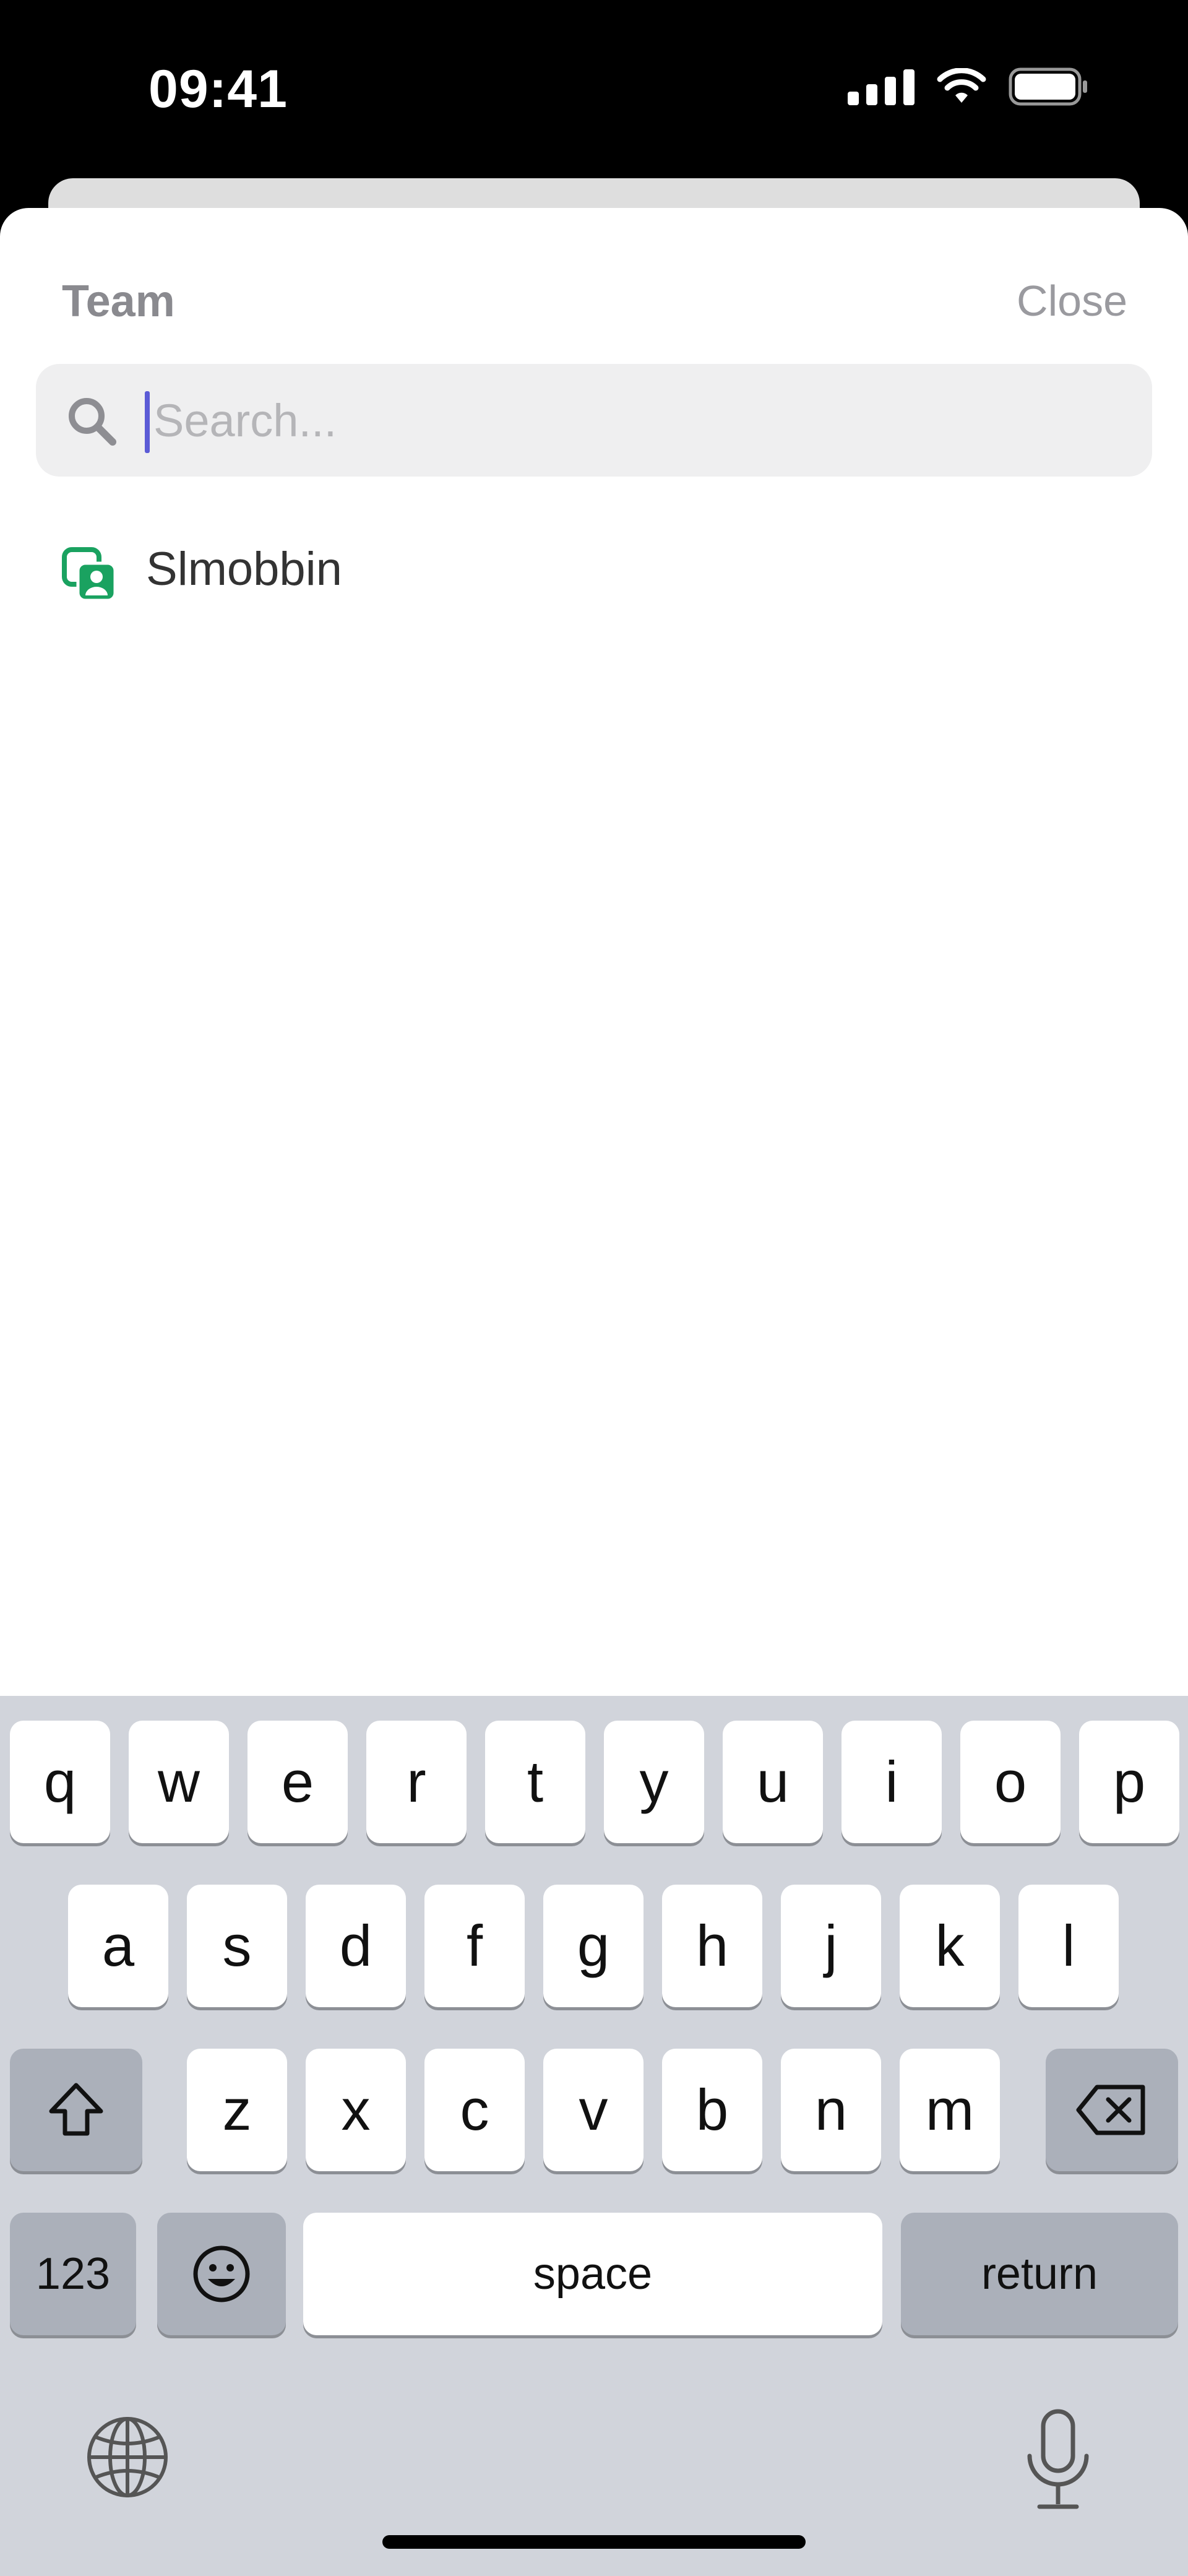  I want to click on key-r: r, so click(417, 1782).